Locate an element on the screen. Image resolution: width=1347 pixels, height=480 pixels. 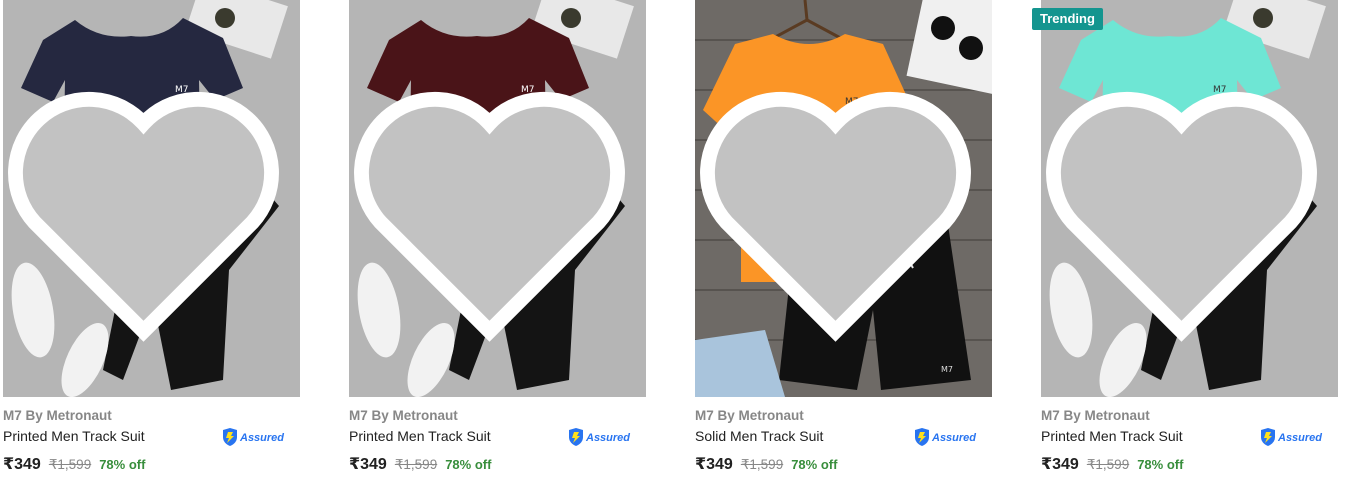
product-title: Solid Men Track Suit is located at coordinates (759, 436).